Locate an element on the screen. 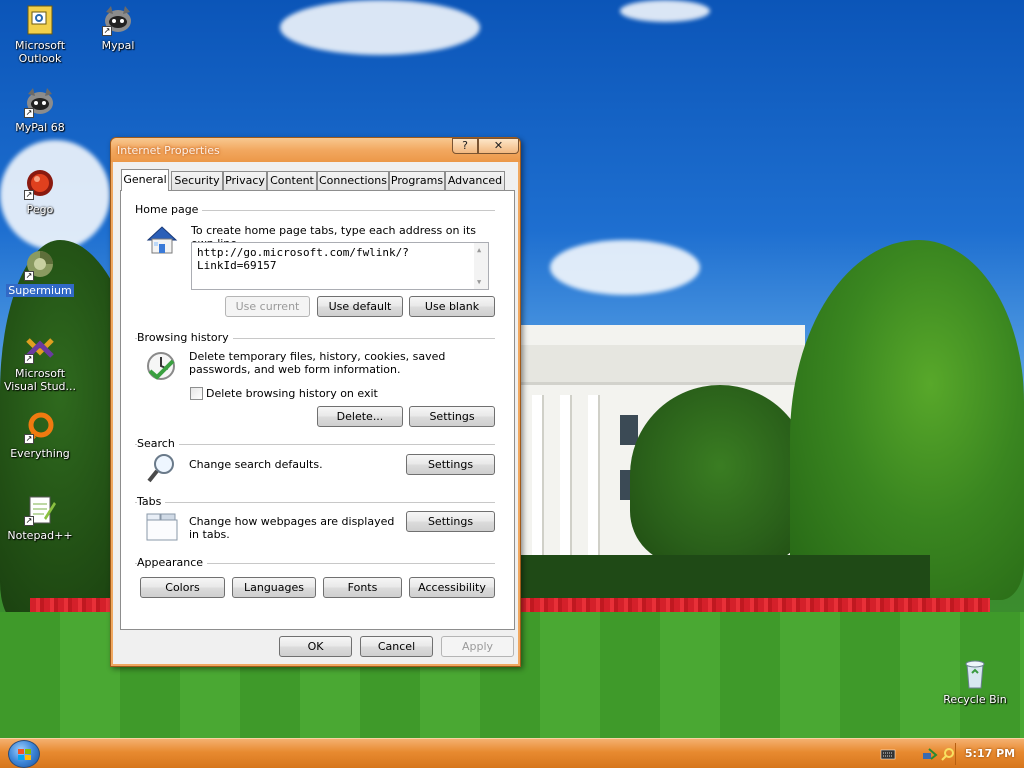 The height and width of the screenshot is (768, 1024). help-button: ? is located at coordinates (465, 146).